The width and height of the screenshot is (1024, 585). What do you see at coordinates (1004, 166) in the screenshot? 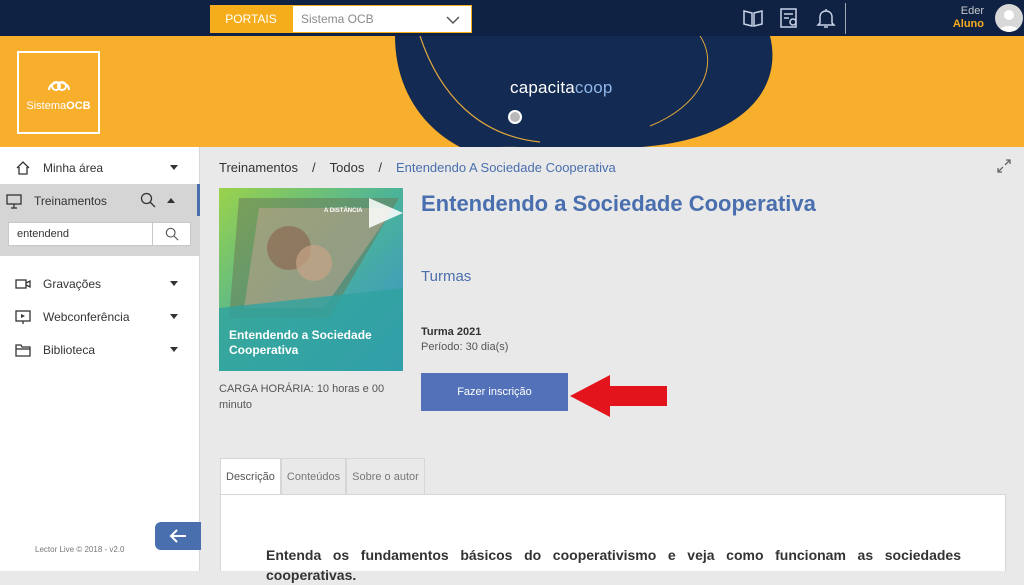
I see `expand-icon` at bounding box center [1004, 166].